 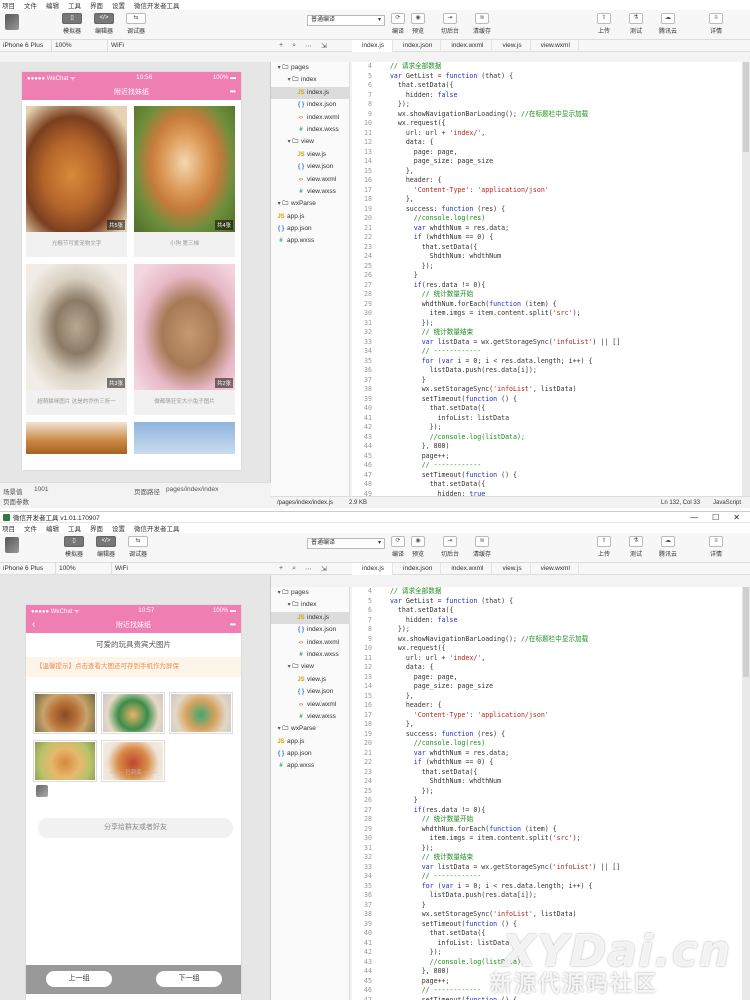 What do you see at coordinates (716, 24) in the screenshot?
I see `details-button: ≡ 详情` at bounding box center [716, 24].